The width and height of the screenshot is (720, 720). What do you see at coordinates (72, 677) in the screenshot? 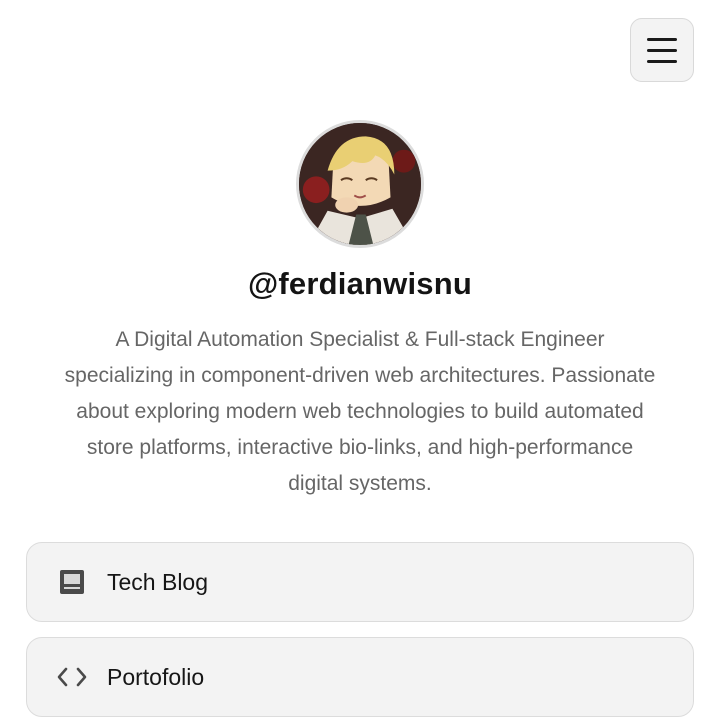
I see `code-icon` at bounding box center [72, 677].